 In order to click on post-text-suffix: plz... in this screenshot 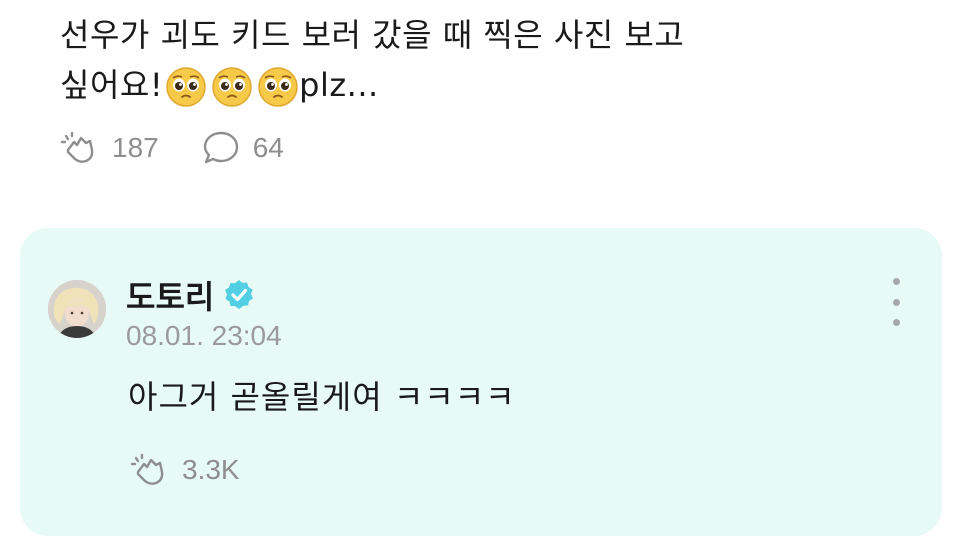, I will do `click(339, 85)`.